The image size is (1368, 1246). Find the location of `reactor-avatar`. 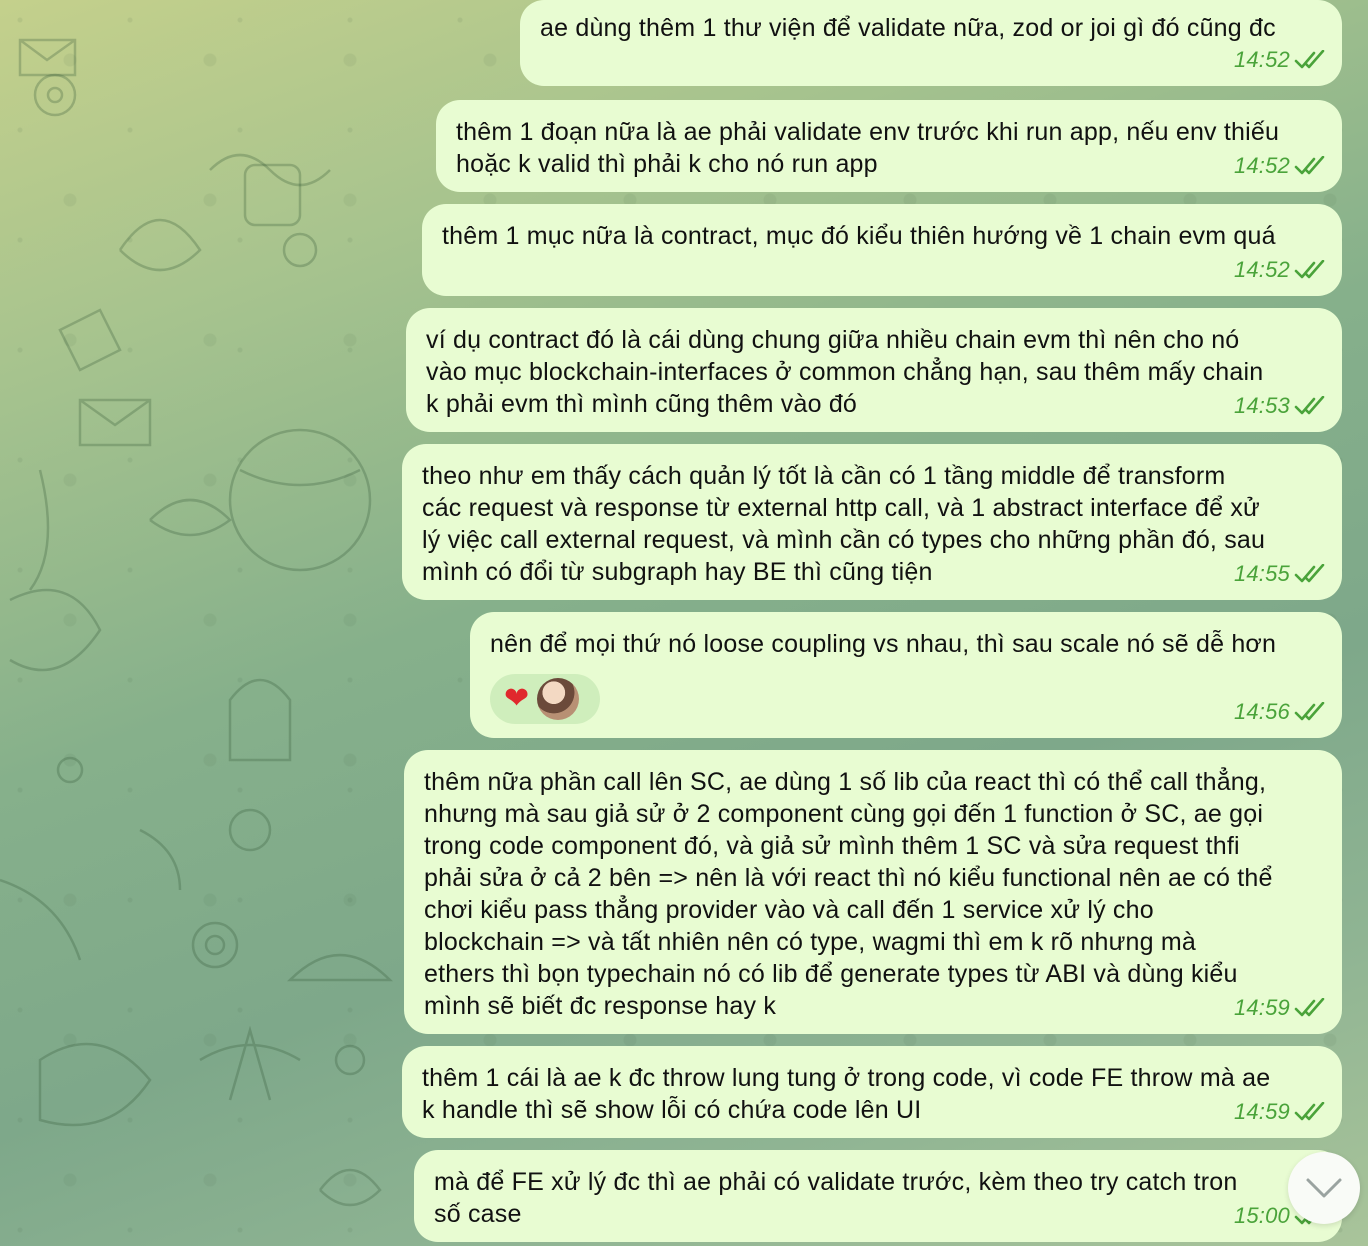

reactor-avatar is located at coordinates (558, 699).